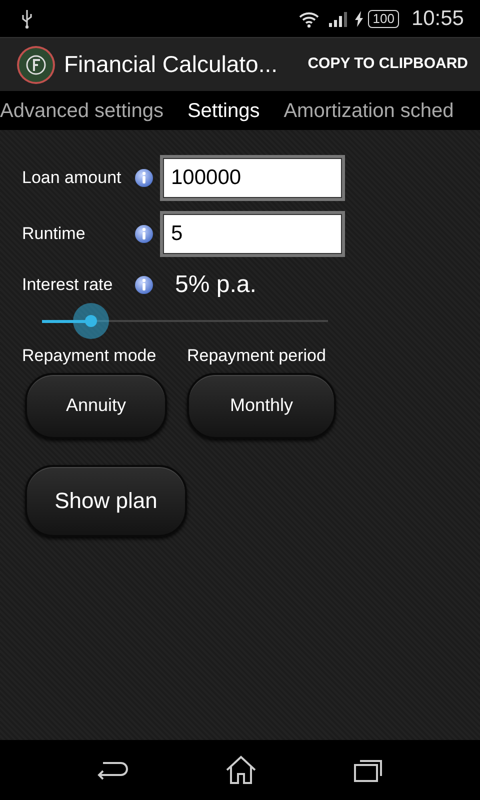 The image size is (480, 800). Describe the element at coordinates (36, 64) in the screenshot. I see `app-logo-icon` at that location.